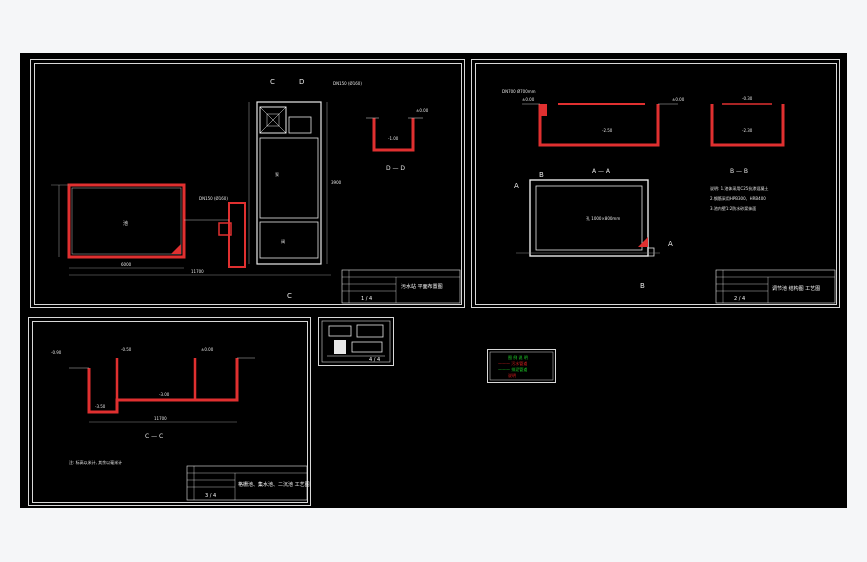 Image resolution: width=867 pixels, height=562 pixels. I want to click on opening-note: 孔 1000×800mm, so click(603, 218).